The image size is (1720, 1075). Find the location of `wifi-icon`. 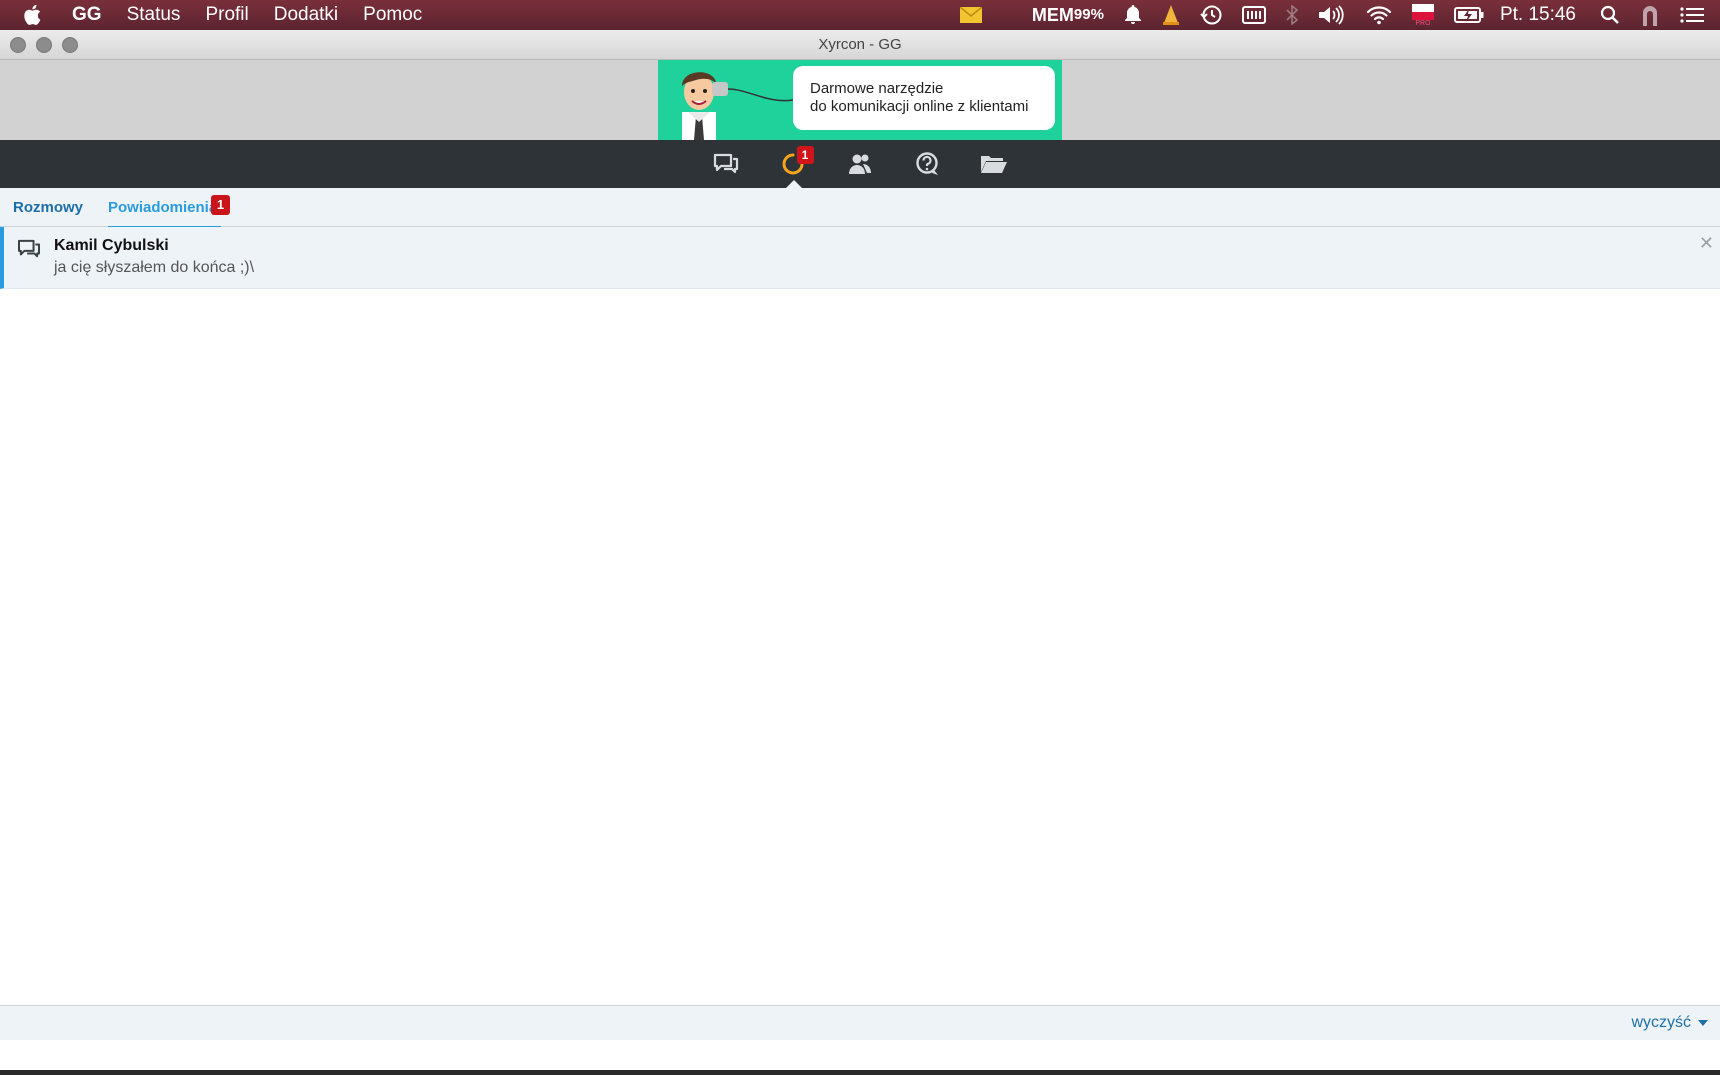

wifi-icon is located at coordinates (1379, 15).